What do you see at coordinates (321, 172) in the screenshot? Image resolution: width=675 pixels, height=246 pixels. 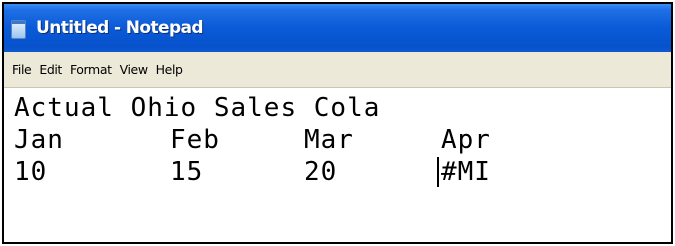 I see `value-mar: 20` at bounding box center [321, 172].